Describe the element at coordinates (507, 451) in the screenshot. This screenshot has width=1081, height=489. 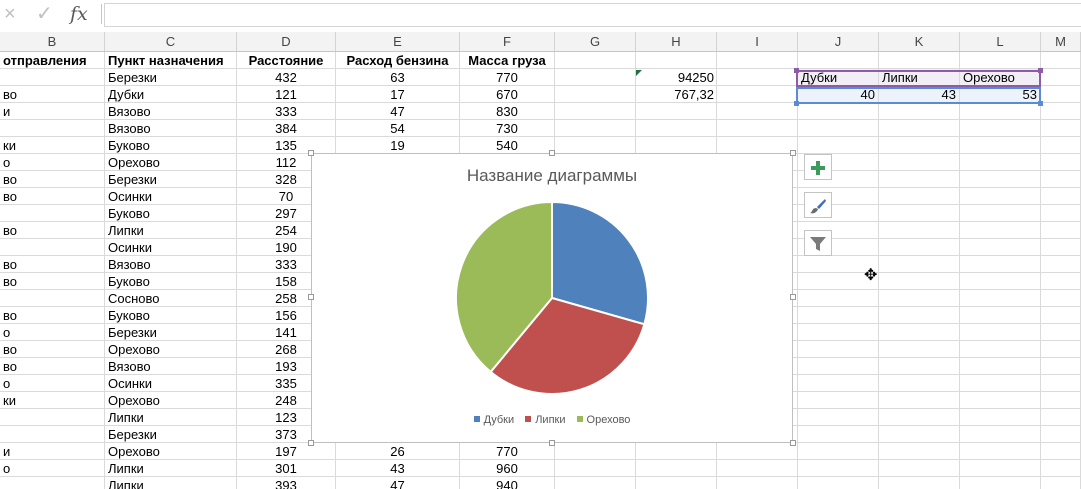
I see `cell-f: 770` at that location.